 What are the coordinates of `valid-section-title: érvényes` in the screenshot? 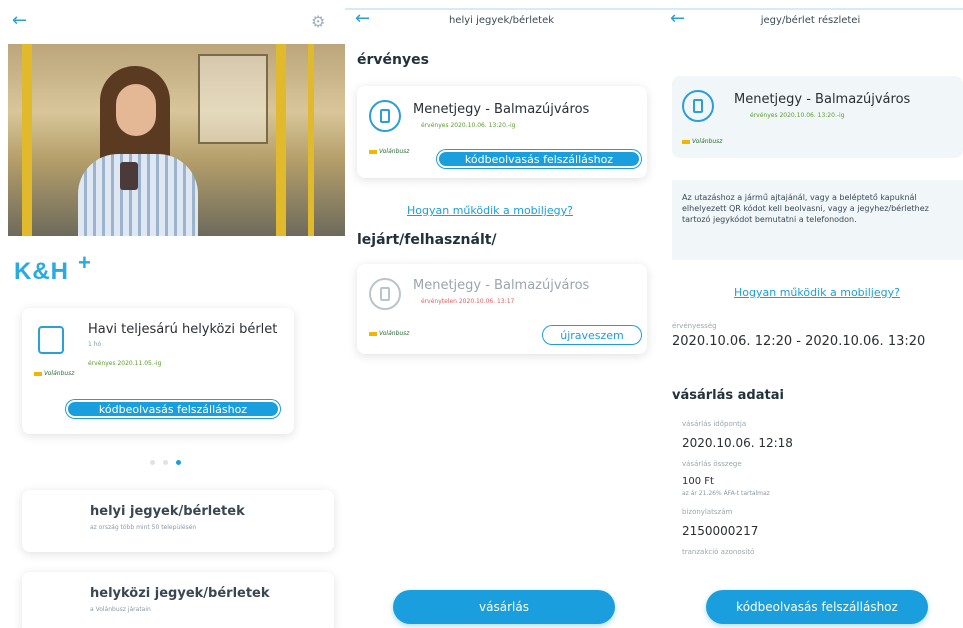 It's located at (393, 60).